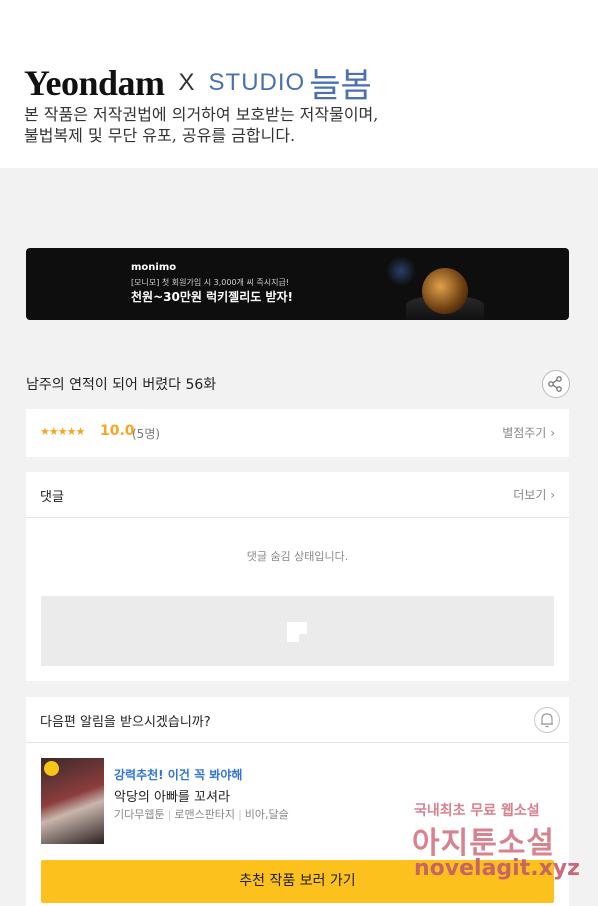 The image size is (598, 906). Describe the element at coordinates (210, 282) in the screenshot. I see `banner-line-1: [모니모] 첫 회원가입 시 3,000개 씨 즉시지급!` at that location.